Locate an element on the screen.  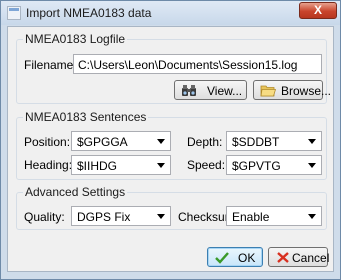
position-label: Position: is located at coordinates (47, 142).